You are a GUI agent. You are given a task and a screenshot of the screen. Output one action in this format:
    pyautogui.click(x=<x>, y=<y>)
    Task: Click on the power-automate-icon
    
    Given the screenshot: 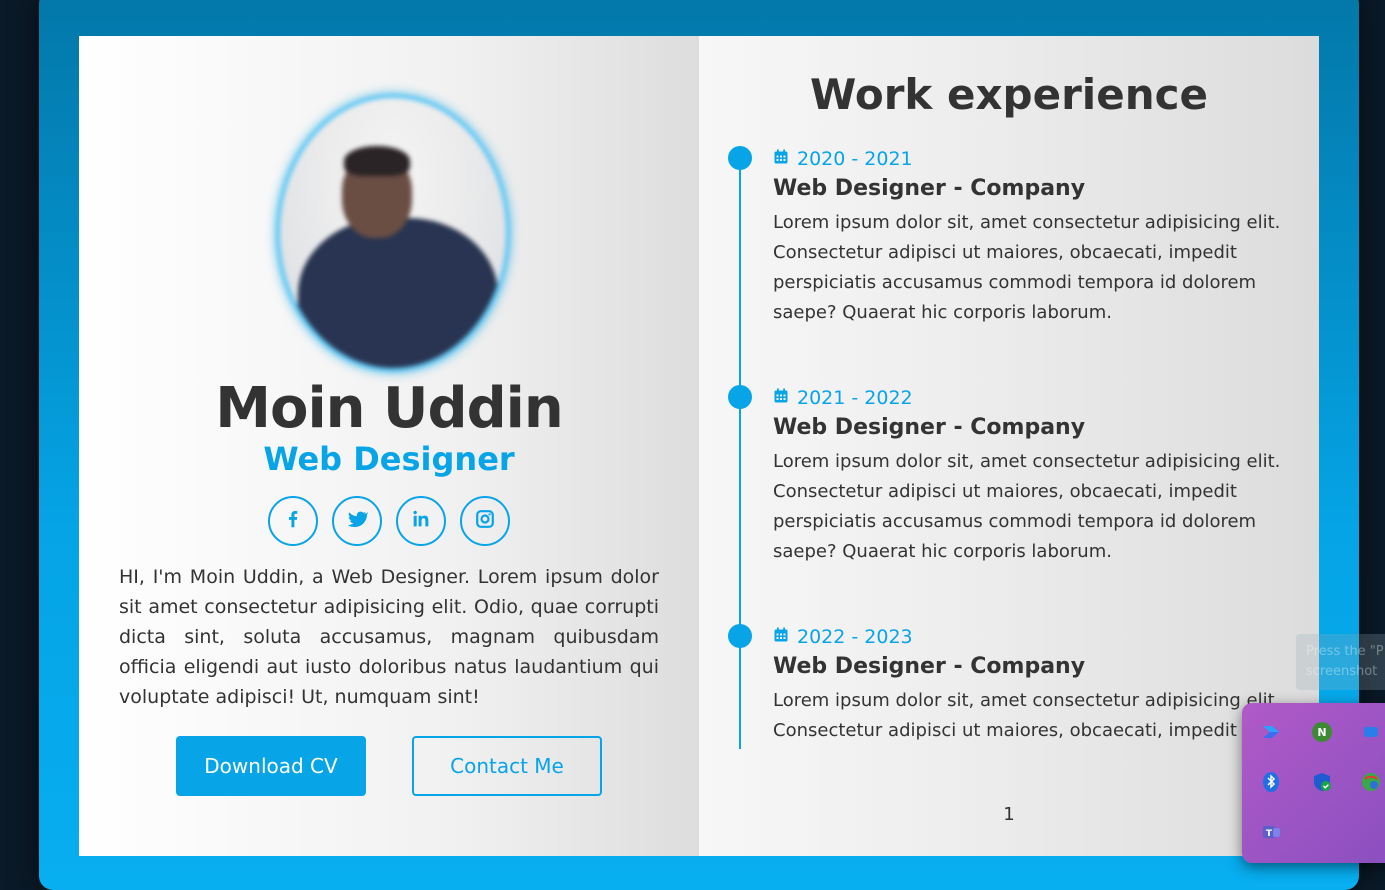 What is the action you would take?
    pyautogui.click(x=1271, y=732)
    